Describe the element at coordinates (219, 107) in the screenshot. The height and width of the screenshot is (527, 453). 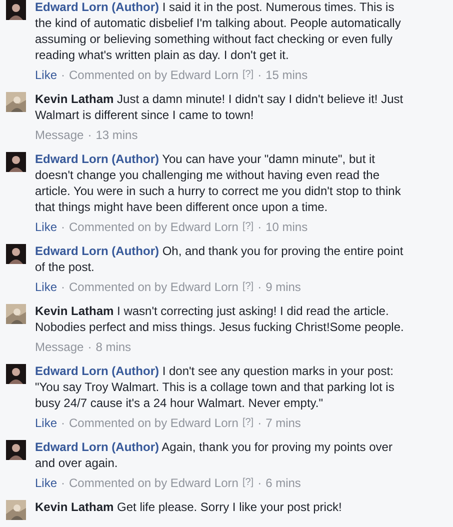
I see `comment-text: Kevin Latham Just a damn minute! I didn't say I didn't believe it! Just Walmart is different since I came to town!` at that location.